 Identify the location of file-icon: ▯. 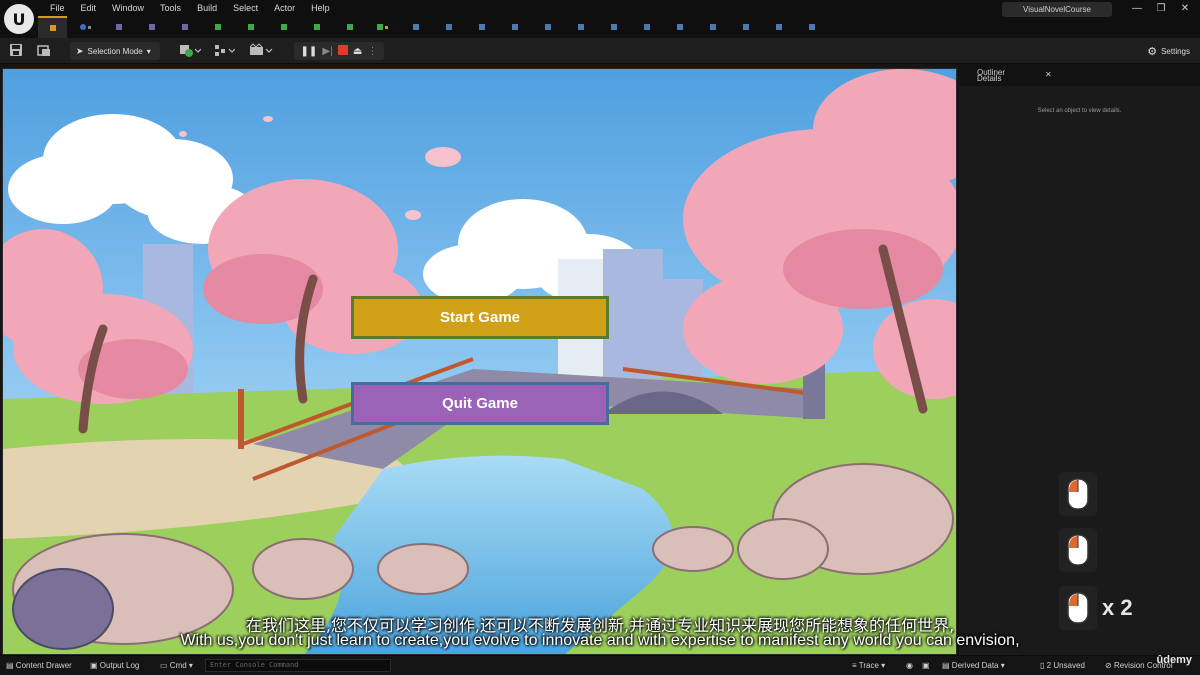
(1042, 665).